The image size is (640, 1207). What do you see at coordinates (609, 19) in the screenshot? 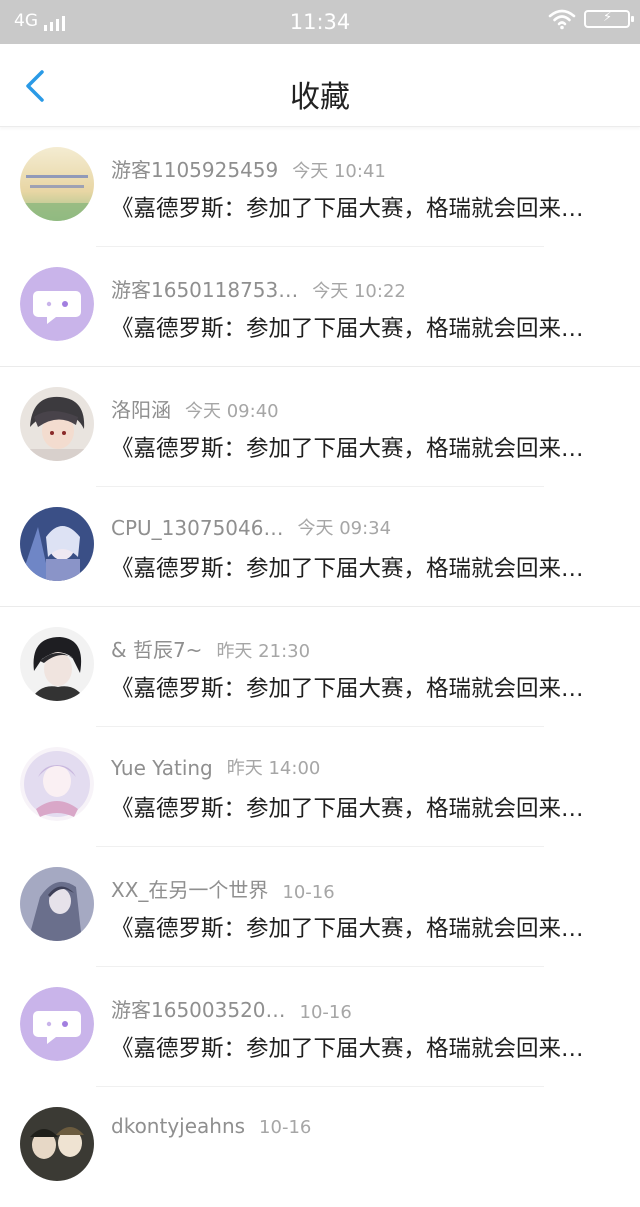
I see `battery-icon: ⚡` at bounding box center [609, 19].